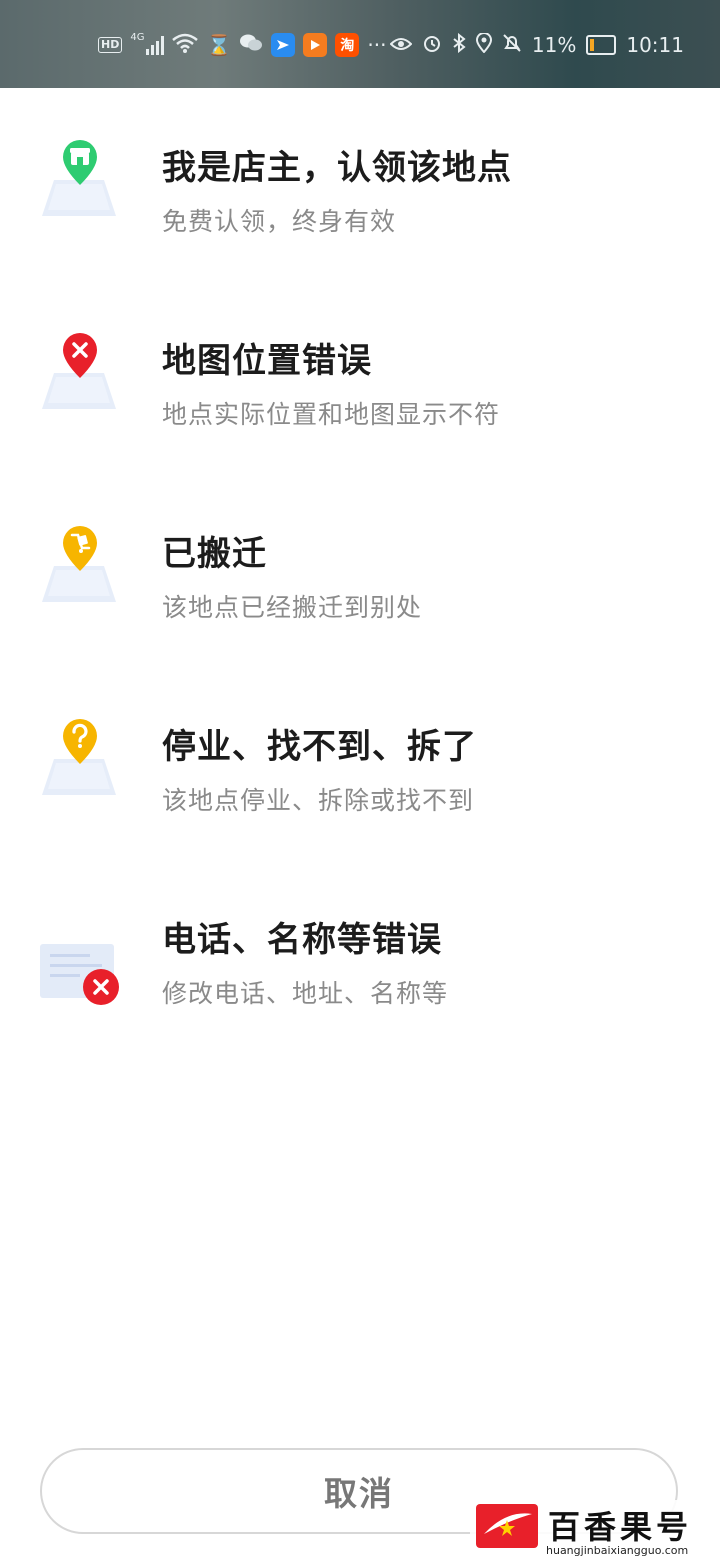  What do you see at coordinates (620, 1527) in the screenshot?
I see `watermark-text: 百香果号` at bounding box center [620, 1527].